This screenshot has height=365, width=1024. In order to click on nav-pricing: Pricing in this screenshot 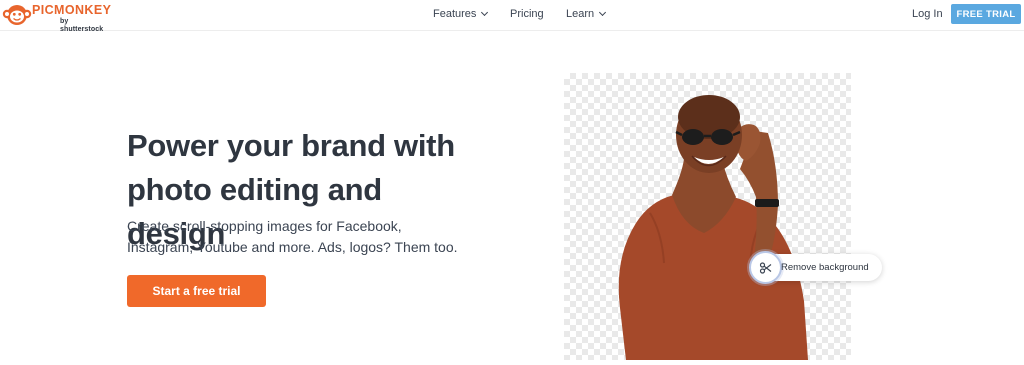, I will do `click(527, 14)`.